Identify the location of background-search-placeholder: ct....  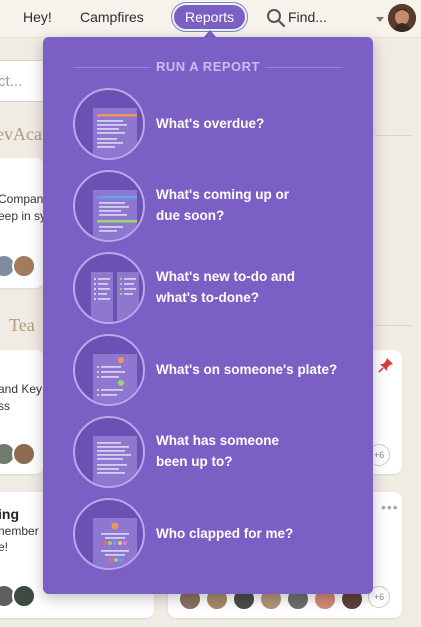
(11, 81).